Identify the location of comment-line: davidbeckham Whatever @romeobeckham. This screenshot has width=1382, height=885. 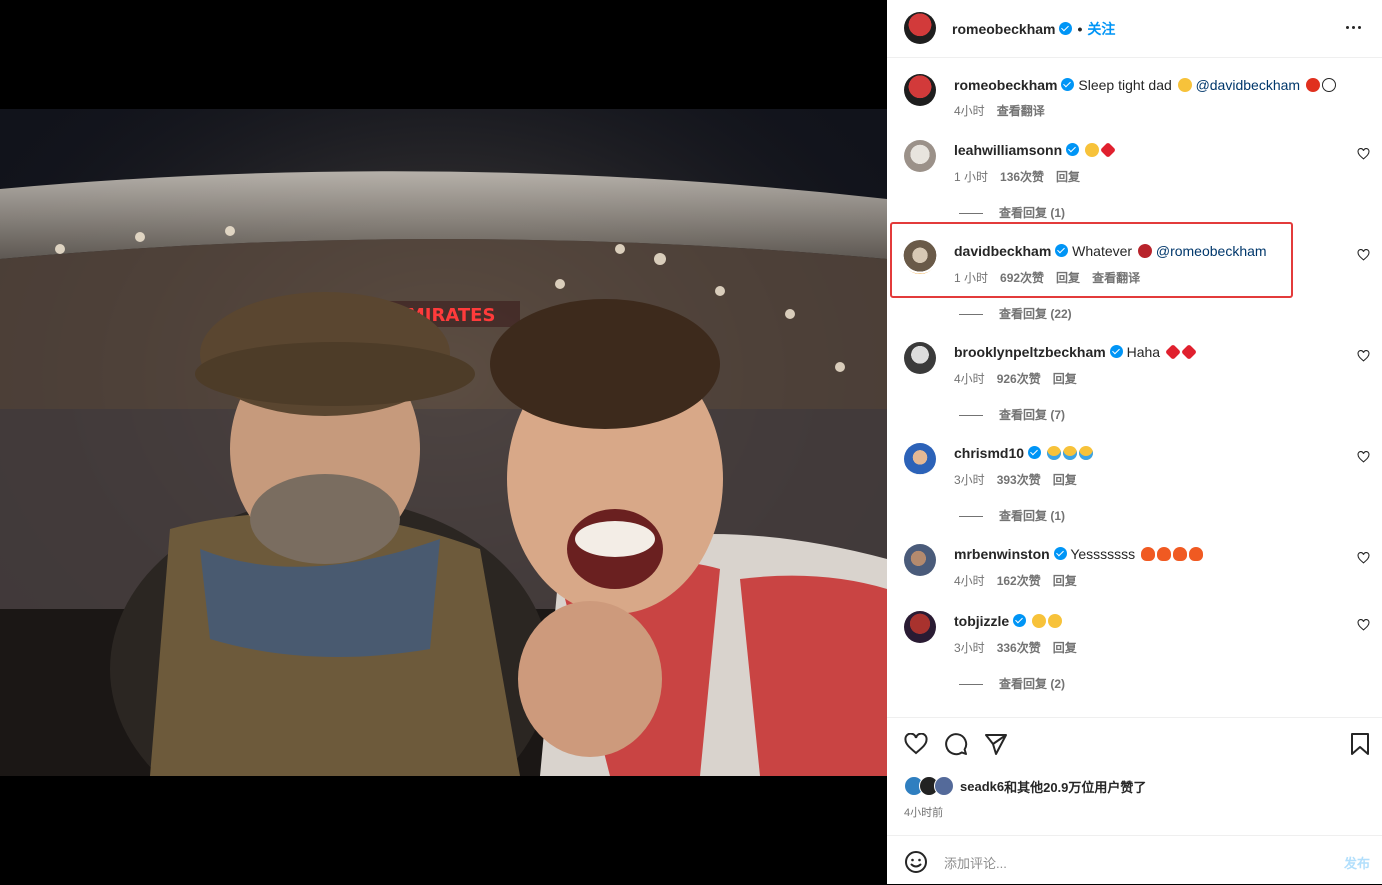
(1110, 251).